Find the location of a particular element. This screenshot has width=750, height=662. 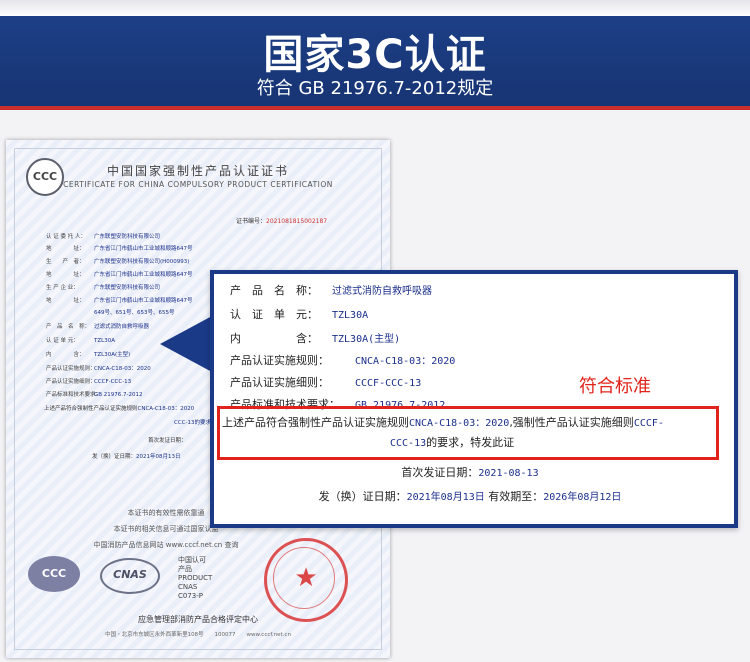

compliance-label: 符合标准 is located at coordinates (615, 386).